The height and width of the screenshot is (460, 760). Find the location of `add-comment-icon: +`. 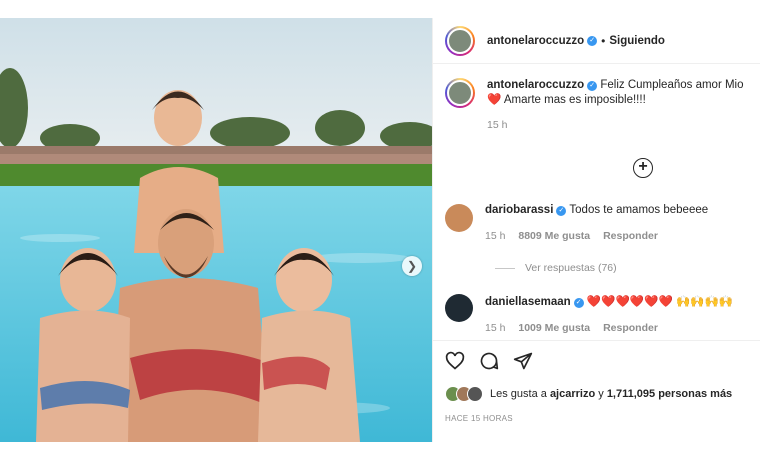

add-comment-icon: + is located at coordinates (643, 168).